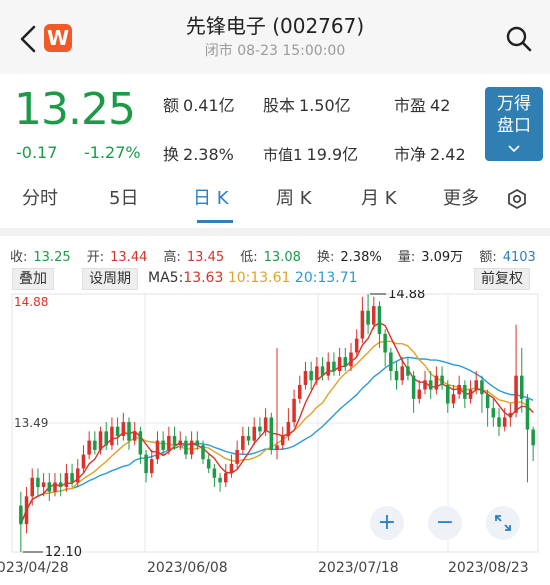  Describe the element at coordinates (502, 279) in the screenshot. I see `adjust-button: 前复权` at that location.